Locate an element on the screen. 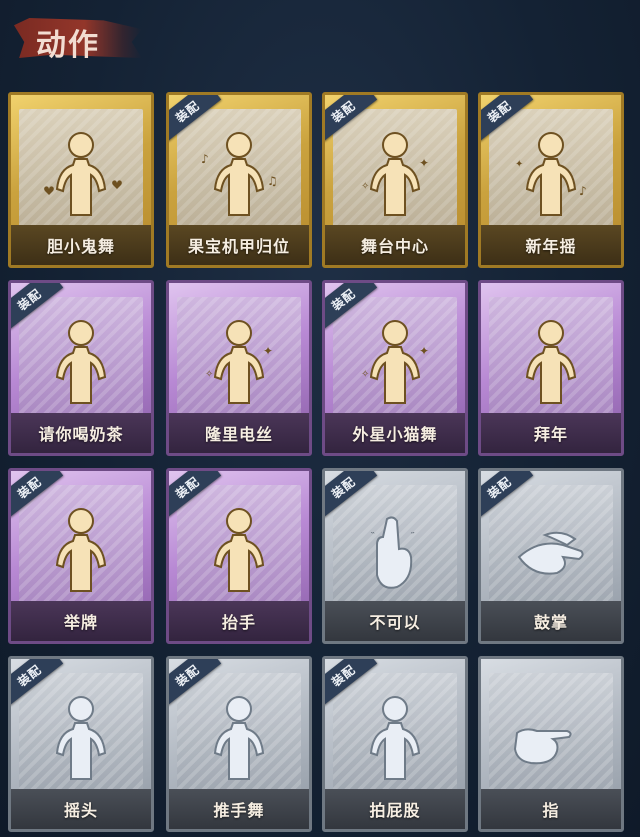  card-footer: 摇头 is located at coordinates (81, 809).